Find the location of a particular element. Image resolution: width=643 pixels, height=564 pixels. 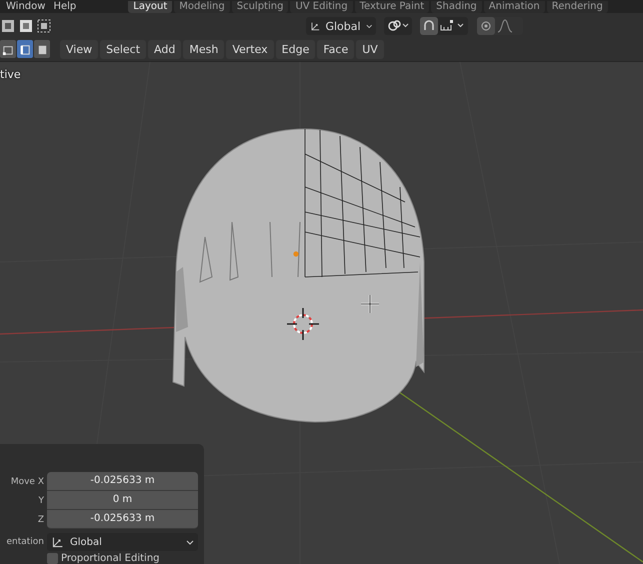

menu-button: Edge is located at coordinates (296, 49).